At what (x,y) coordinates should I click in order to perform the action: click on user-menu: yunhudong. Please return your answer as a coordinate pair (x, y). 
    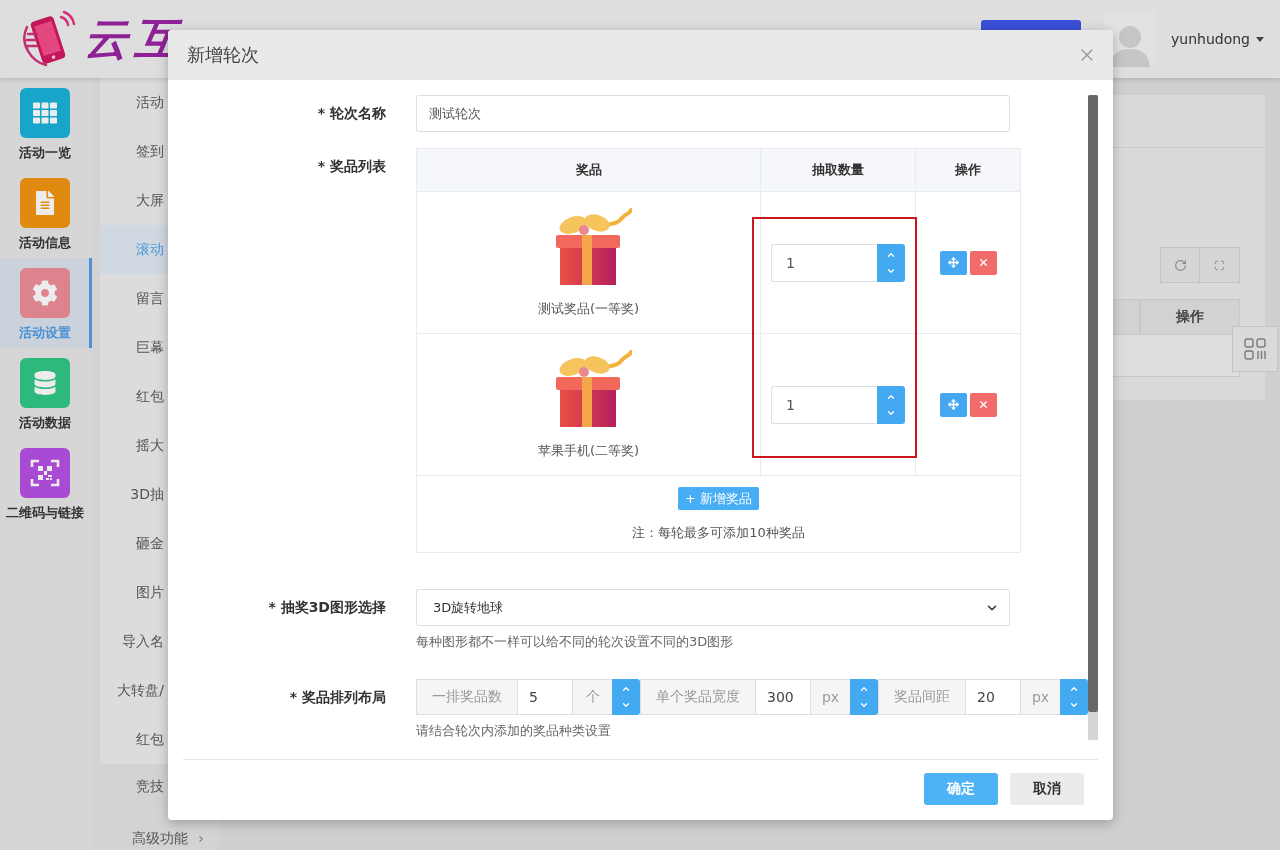
    Looking at the image, I should click on (1217, 39).